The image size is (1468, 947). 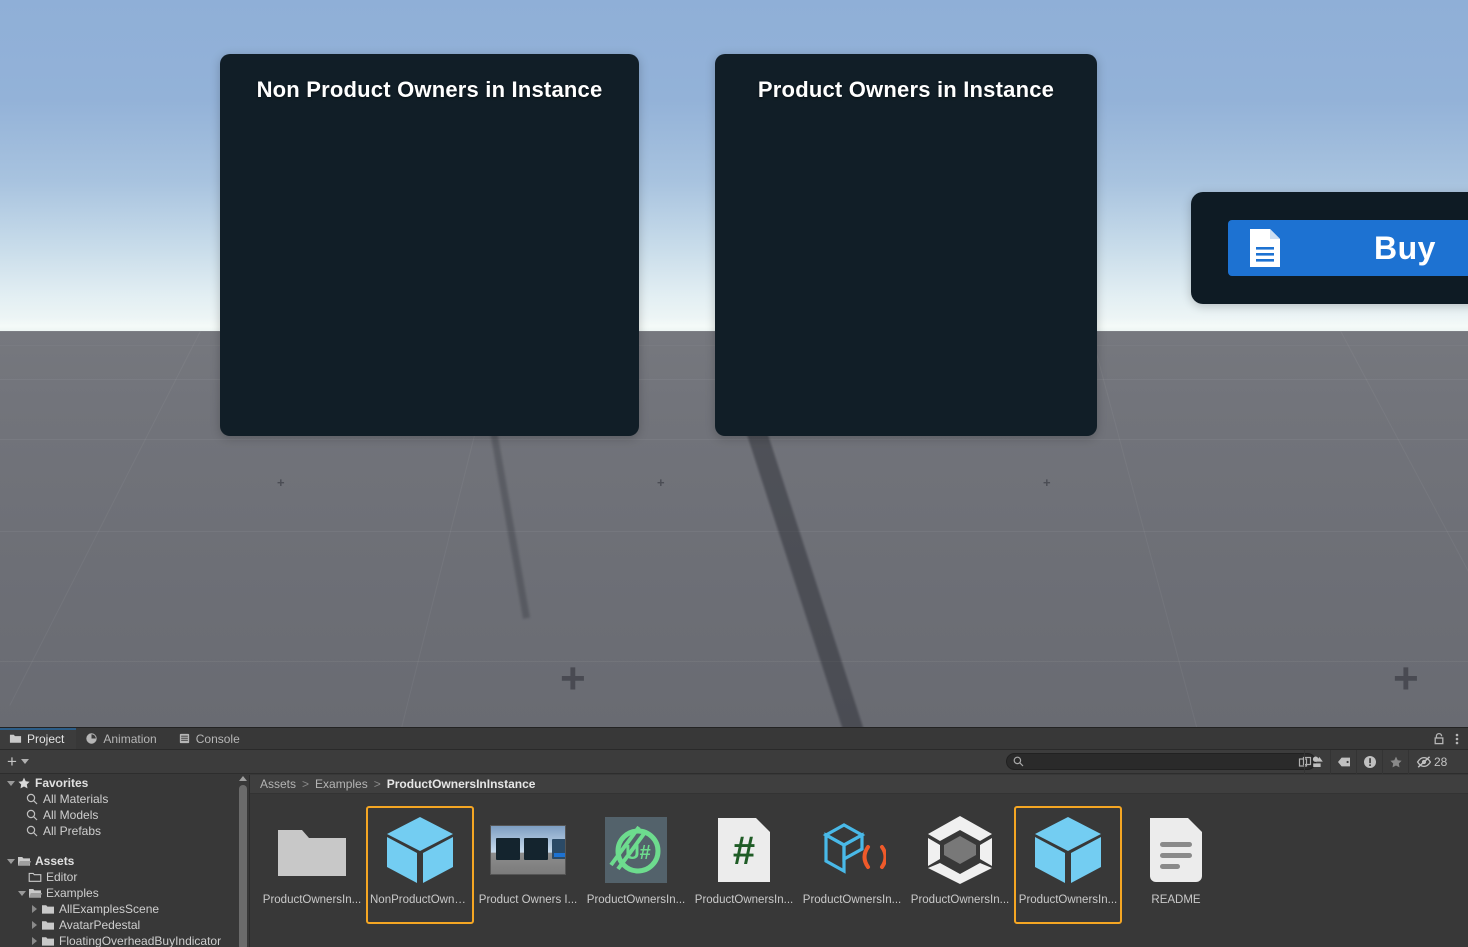 I want to click on ground-shadow, so click(x=823, y=575).